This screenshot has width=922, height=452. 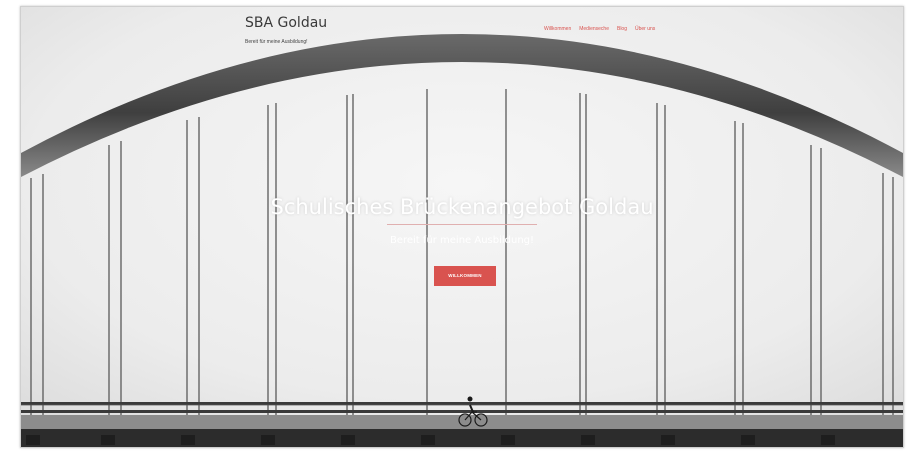 I want to click on hero-divider, so click(x=462, y=224).